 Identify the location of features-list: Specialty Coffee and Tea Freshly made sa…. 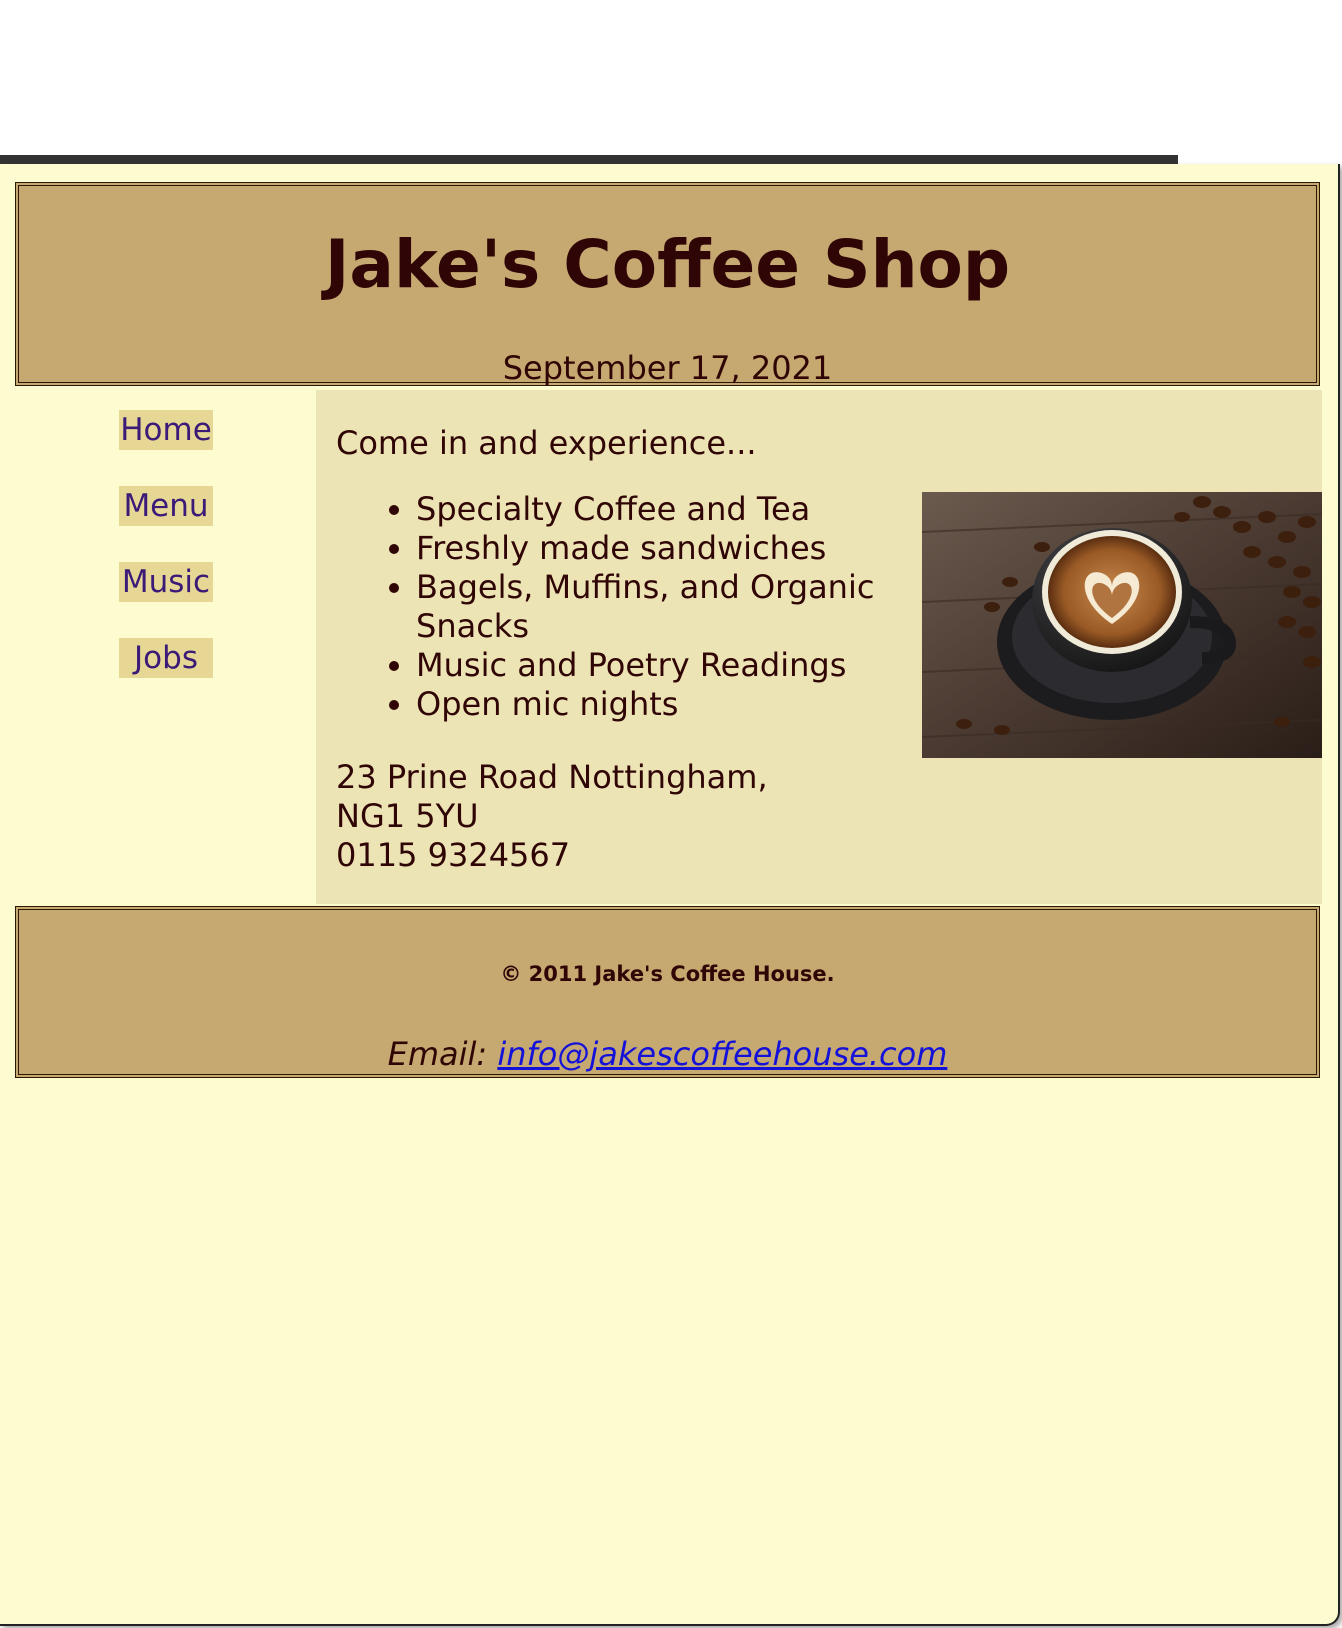
(618, 607).